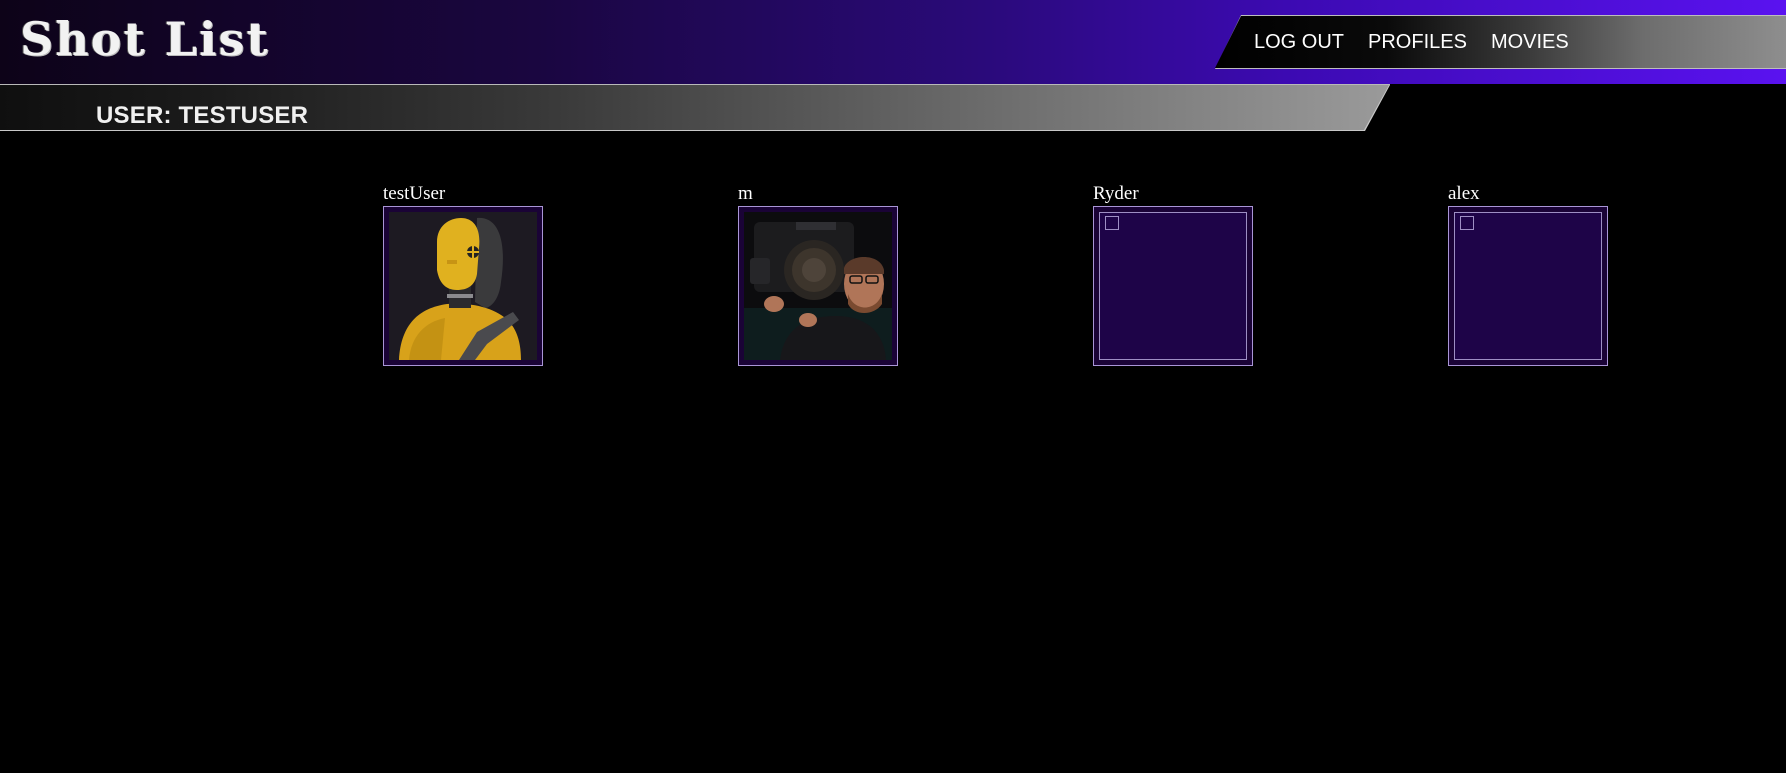 Image resolution: width=1786 pixels, height=773 pixels. I want to click on camera-operator-image, so click(818, 286).